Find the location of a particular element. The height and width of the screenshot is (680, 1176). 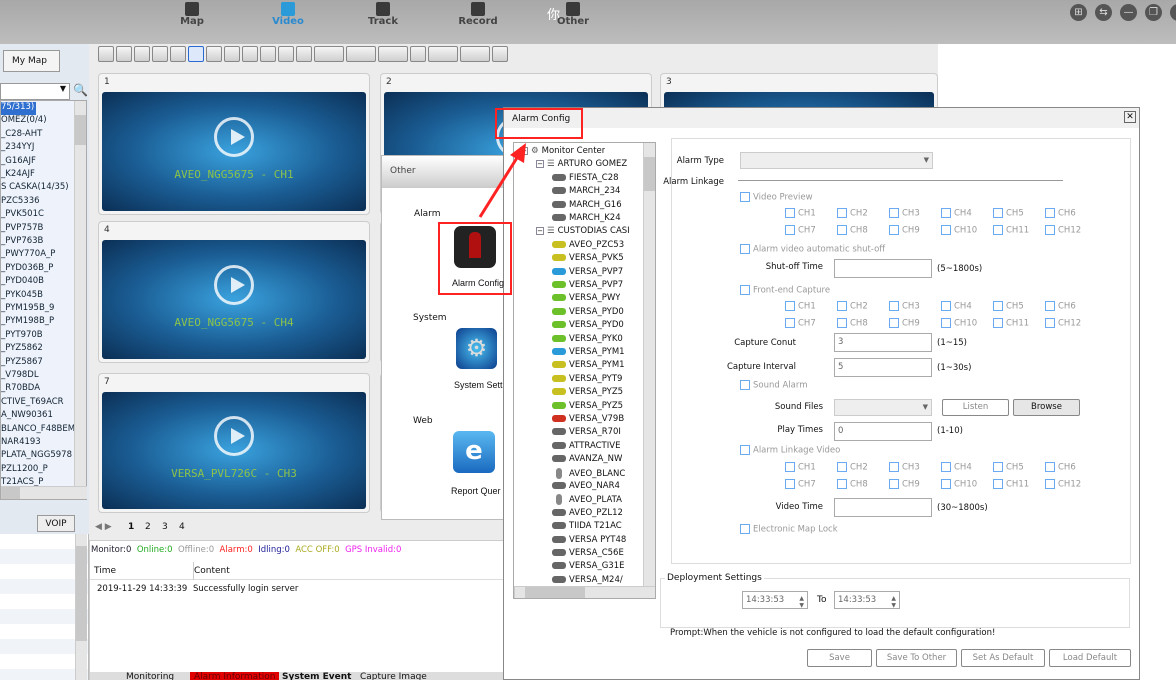

vehicle-list-item: _PVK501C is located at coordinates (22, 215).